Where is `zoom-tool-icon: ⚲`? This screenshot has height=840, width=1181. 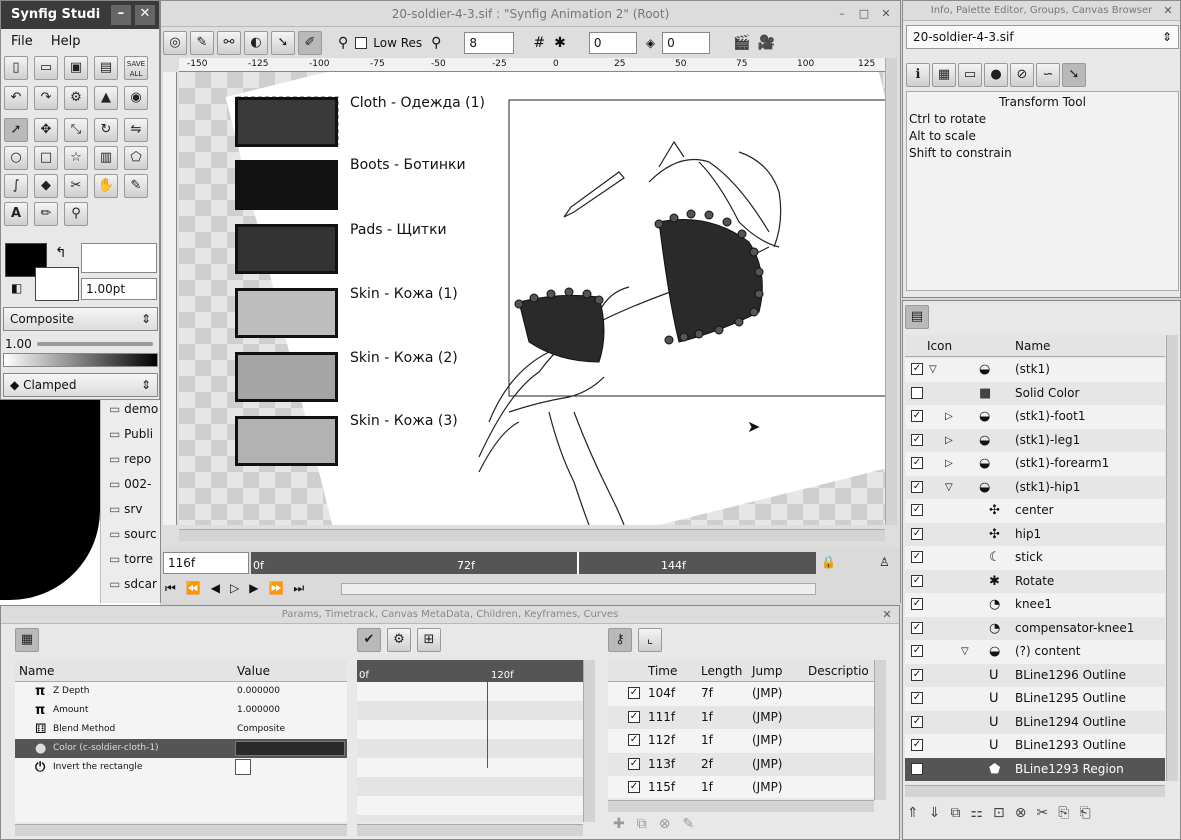
zoom-tool-icon: ⚲ is located at coordinates (76, 214).